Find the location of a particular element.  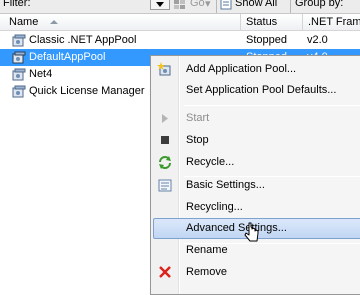

app-pool-row: Classic .NET AppPool Stopped v2.0 is located at coordinates (180, 40).